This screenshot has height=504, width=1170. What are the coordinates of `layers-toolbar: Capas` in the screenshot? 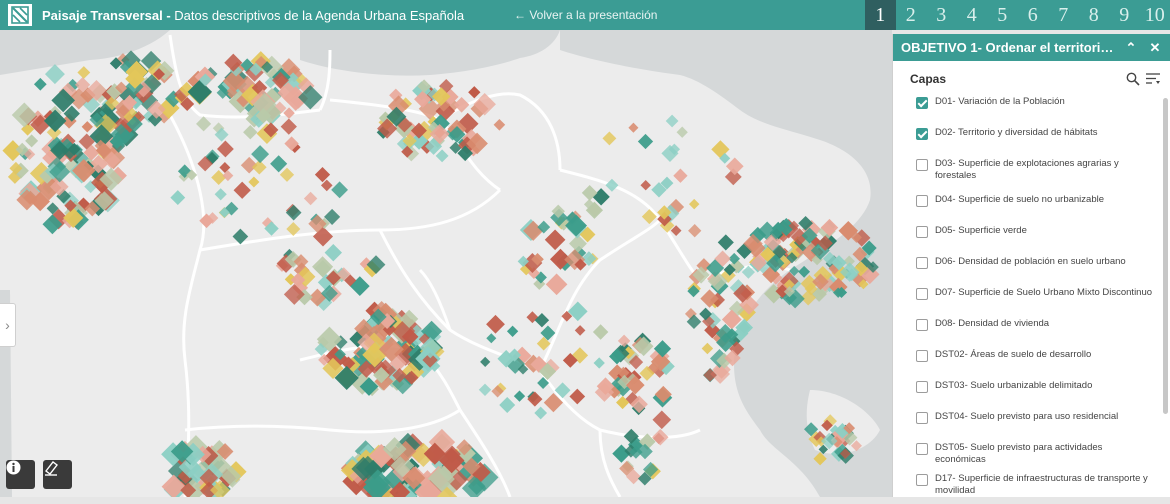 It's located at (1031, 79).